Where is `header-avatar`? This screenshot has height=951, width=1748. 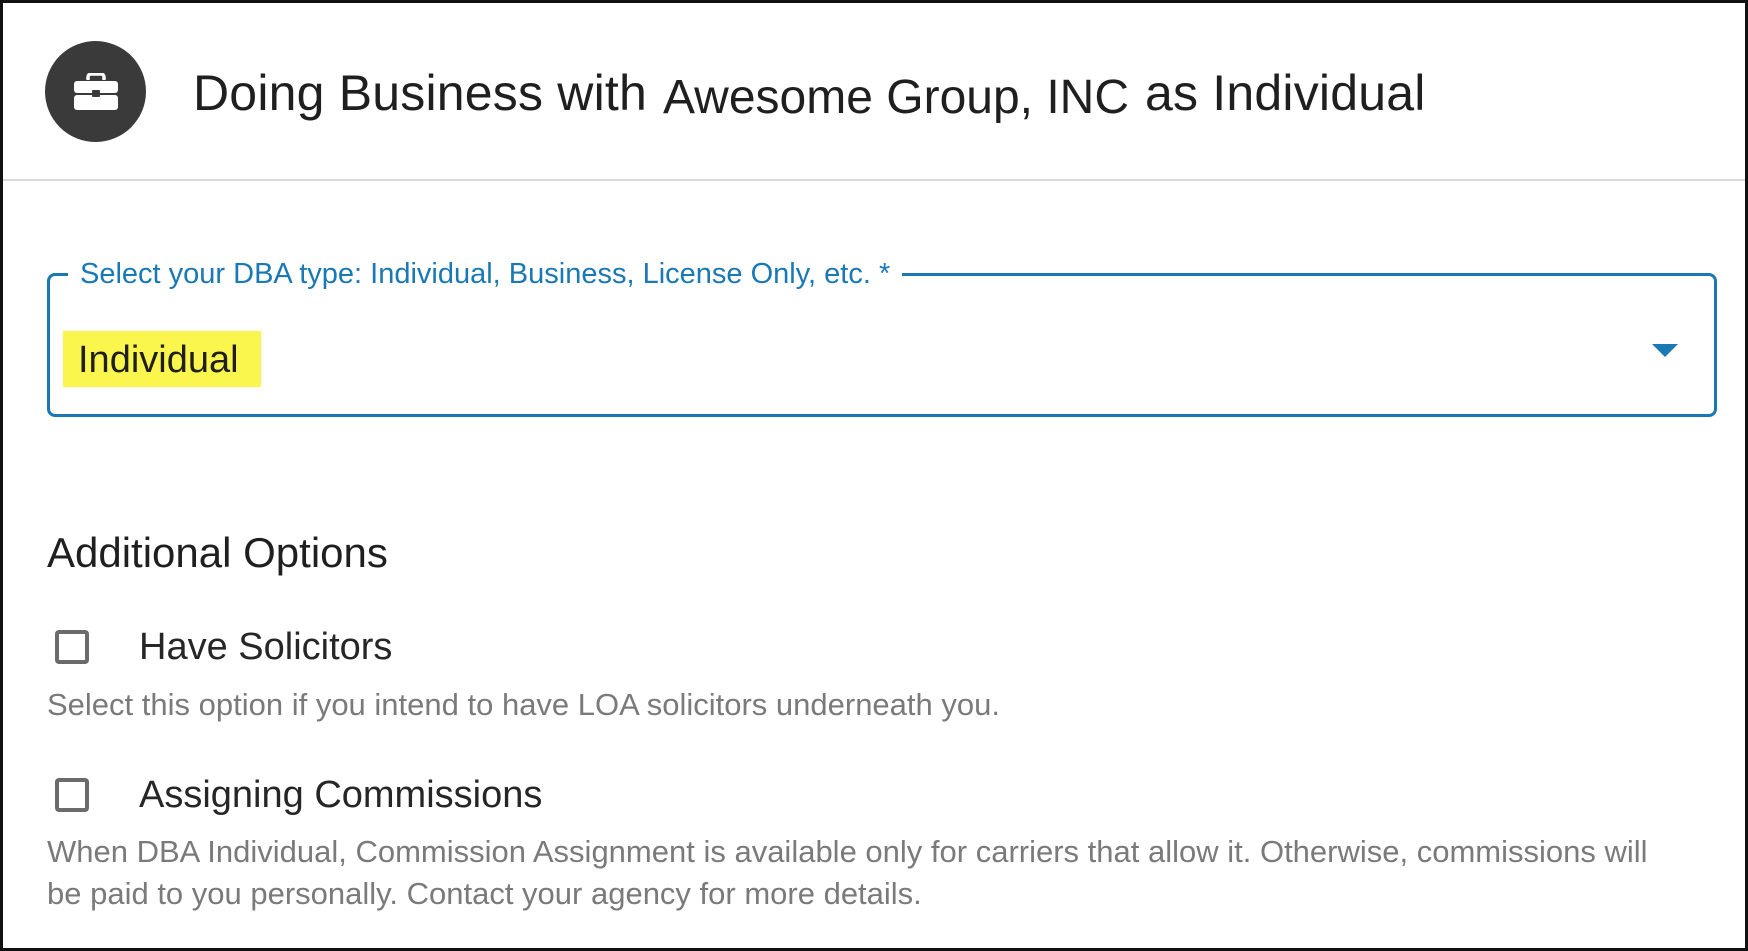 header-avatar is located at coordinates (95, 91).